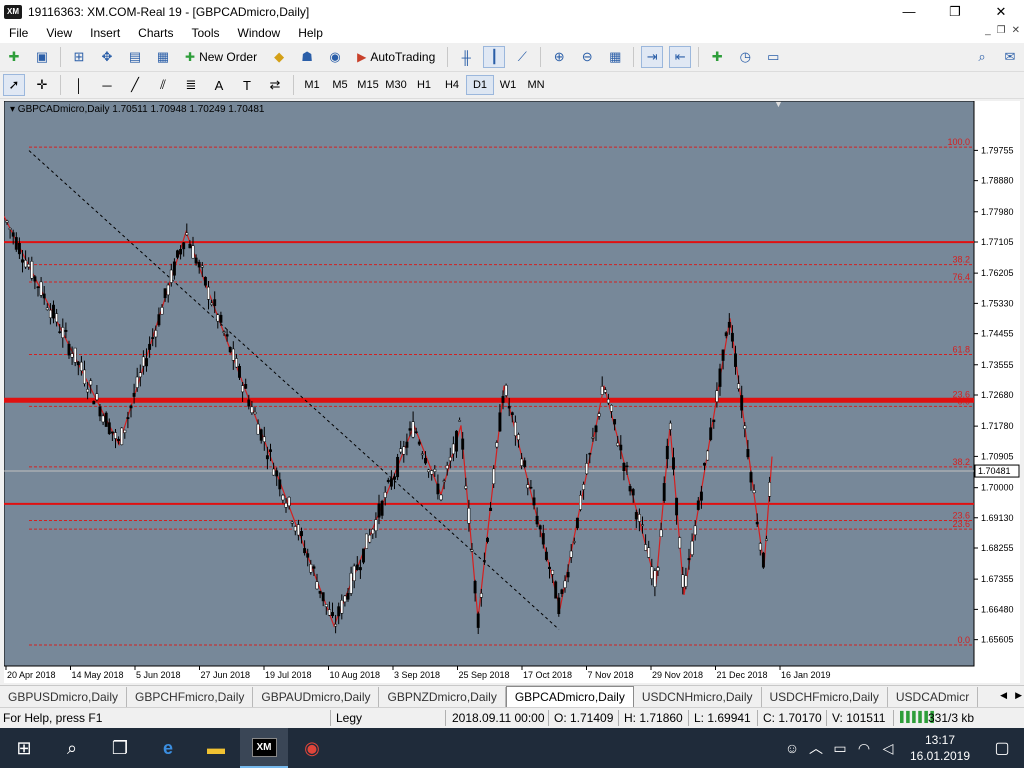  What do you see at coordinates (24, 748) in the screenshot?
I see `windows-start-icon: ⊞` at bounding box center [24, 748].